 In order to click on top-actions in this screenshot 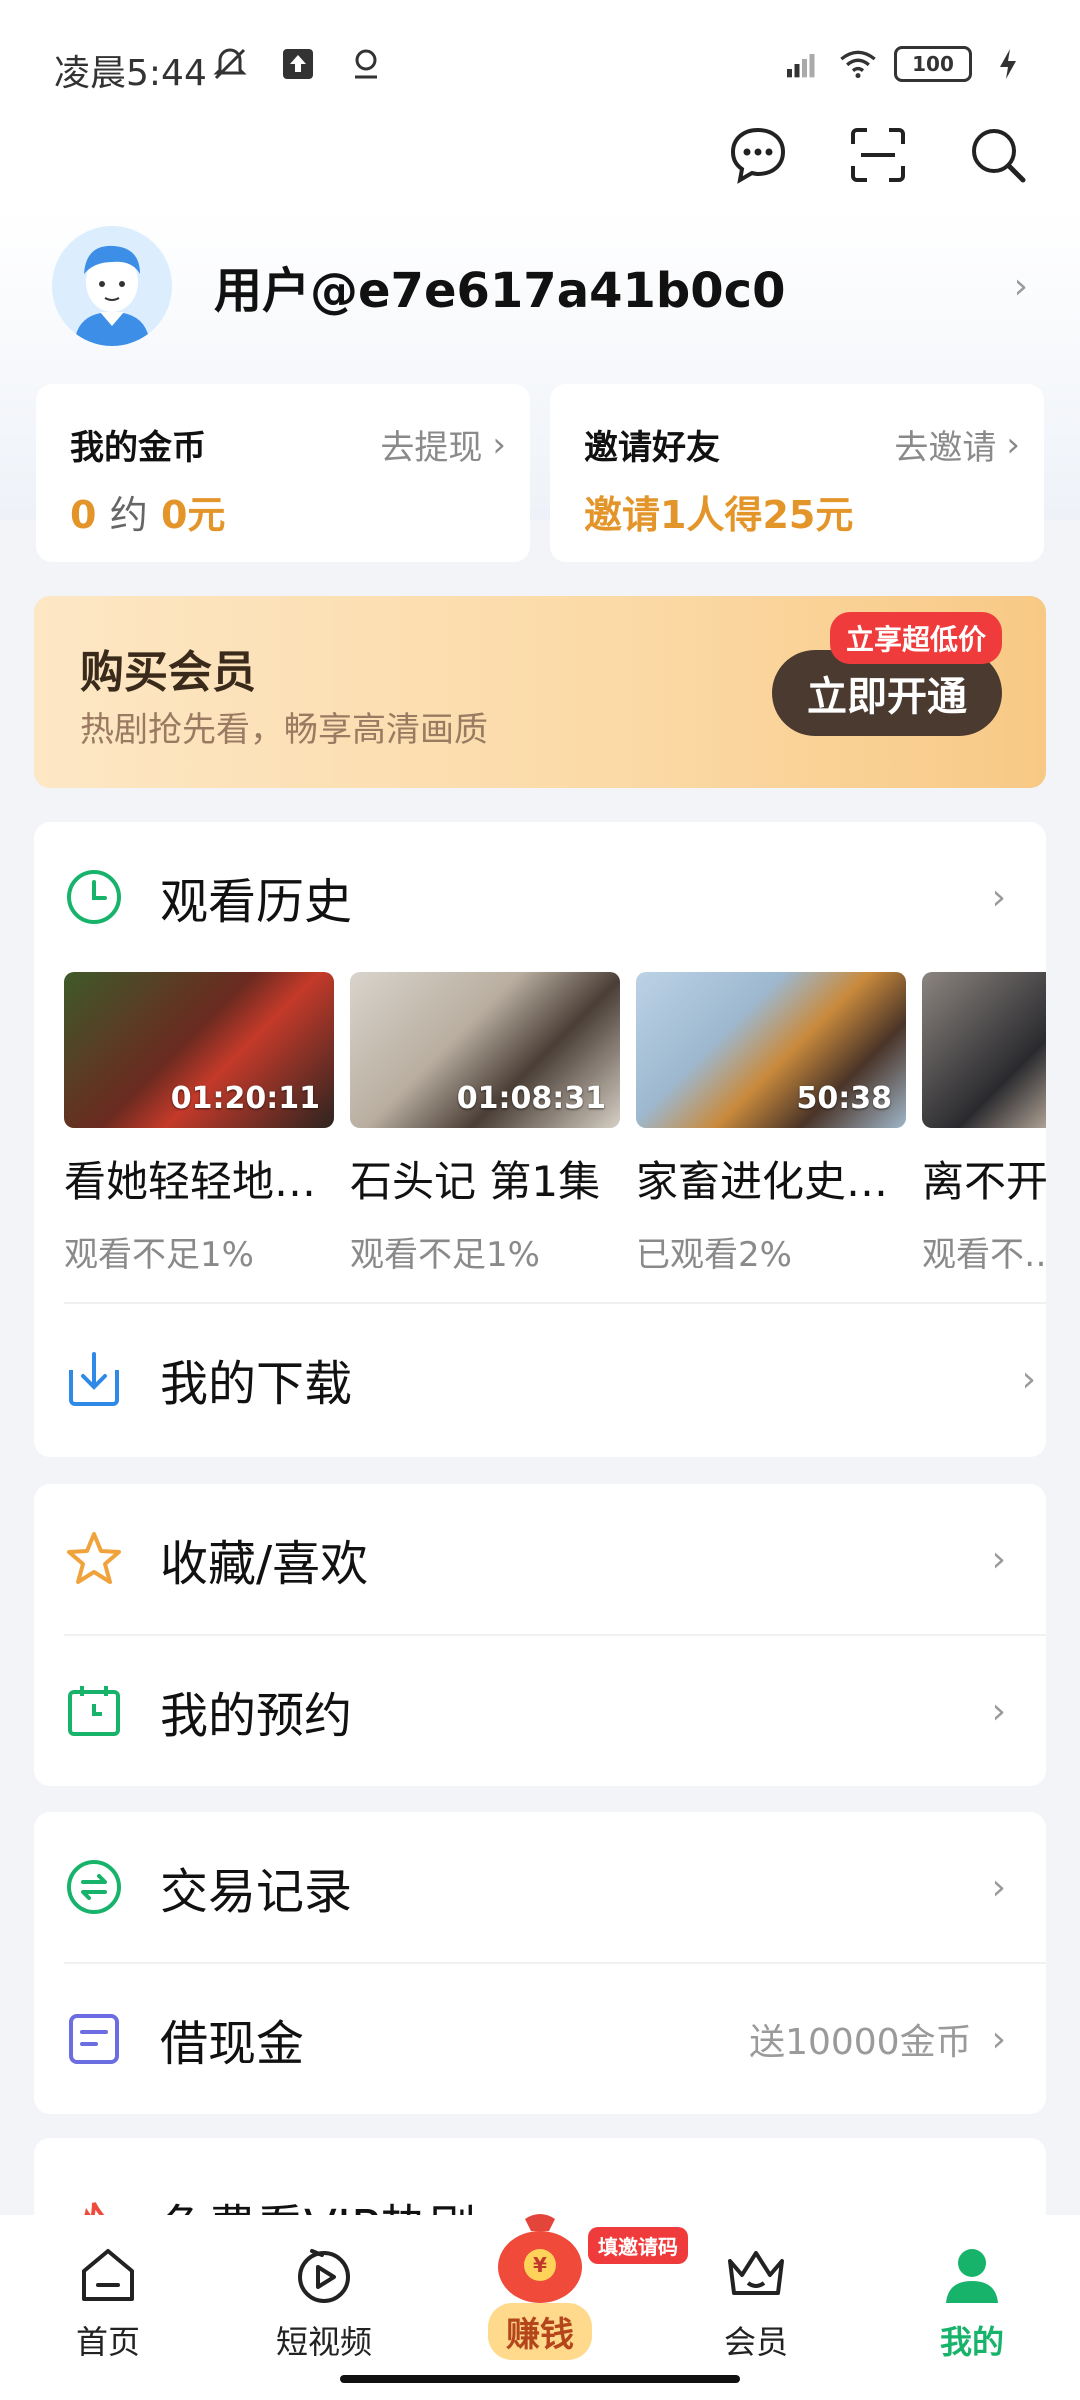, I will do `click(878, 157)`.